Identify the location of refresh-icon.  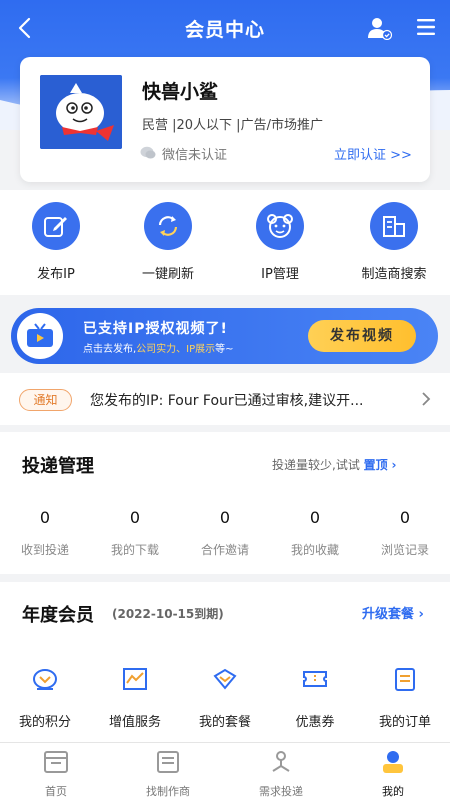
(168, 226).